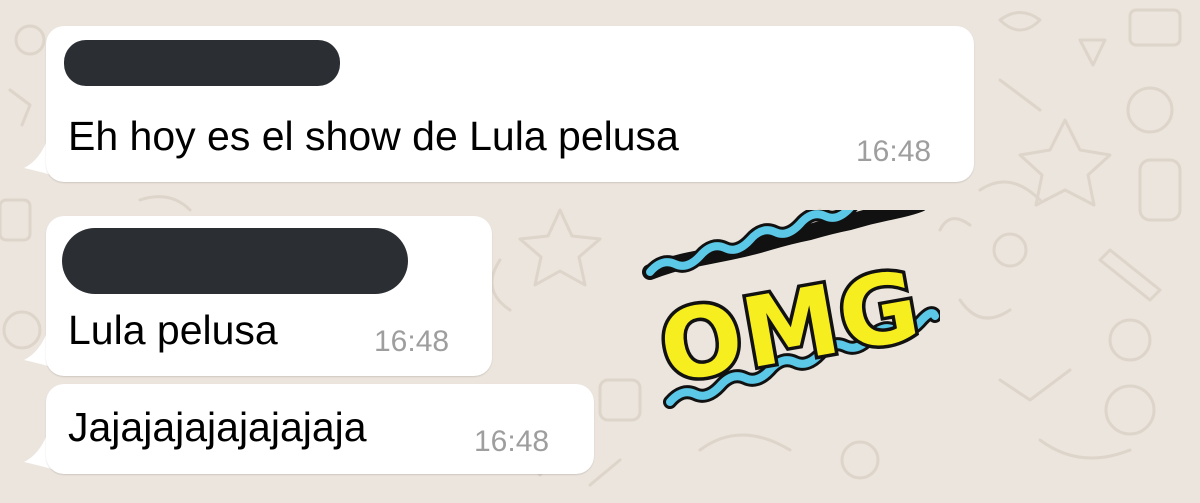 This screenshot has width=1200, height=503. What do you see at coordinates (217, 427) in the screenshot?
I see `message-text: Jajajajajajajajaja` at bounding box center [217, 427].